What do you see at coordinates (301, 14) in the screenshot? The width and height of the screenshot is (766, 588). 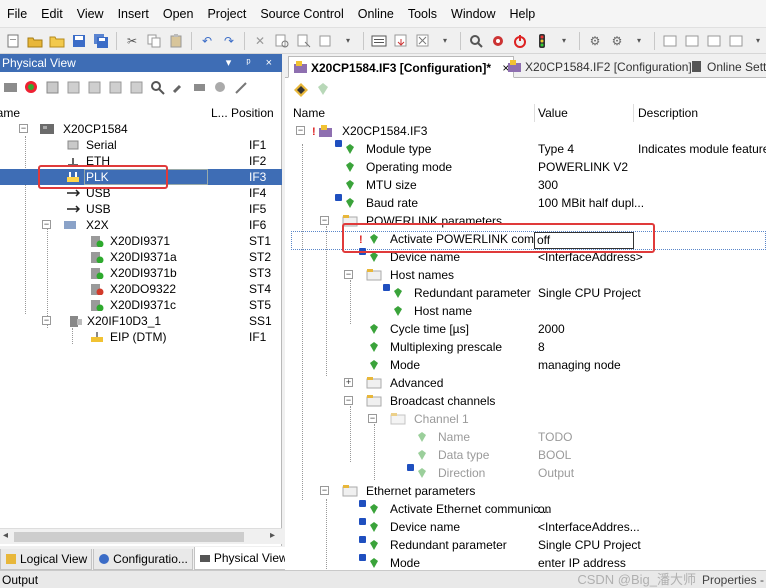 I see `menu-source-control: Source Control` at bounding box center [301, 14].